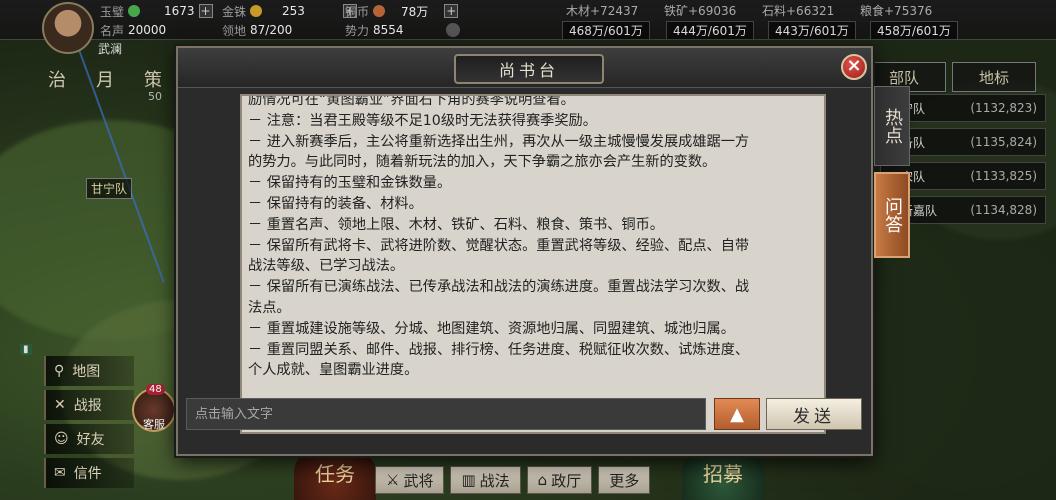 This screenshot has width=1056, height=500. Describe the element at coordinates (89, 473) in the screenshot. I see `mail-menu-item: ✉ 信件` at that location.